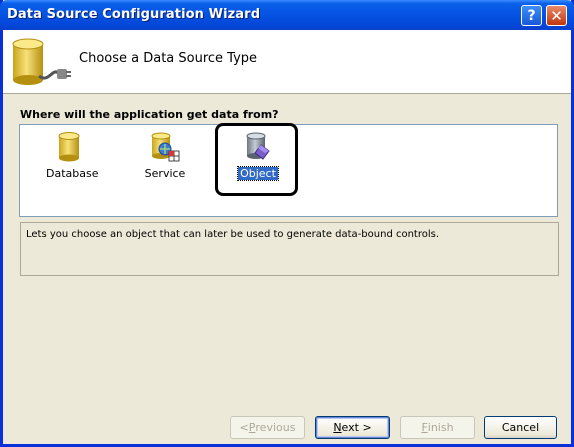  I want to click on database-plug-icon, so click(41, 61).